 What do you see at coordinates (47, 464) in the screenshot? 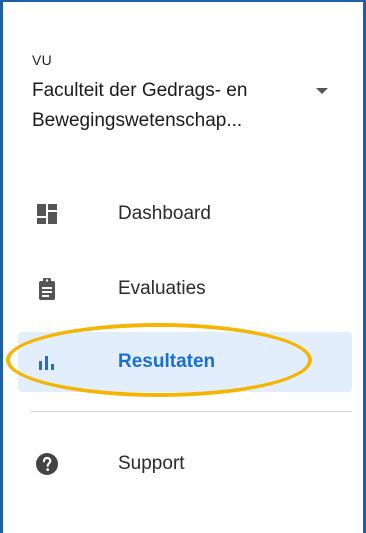
I see `help-circle-icon` at bounding box center [47, 464].